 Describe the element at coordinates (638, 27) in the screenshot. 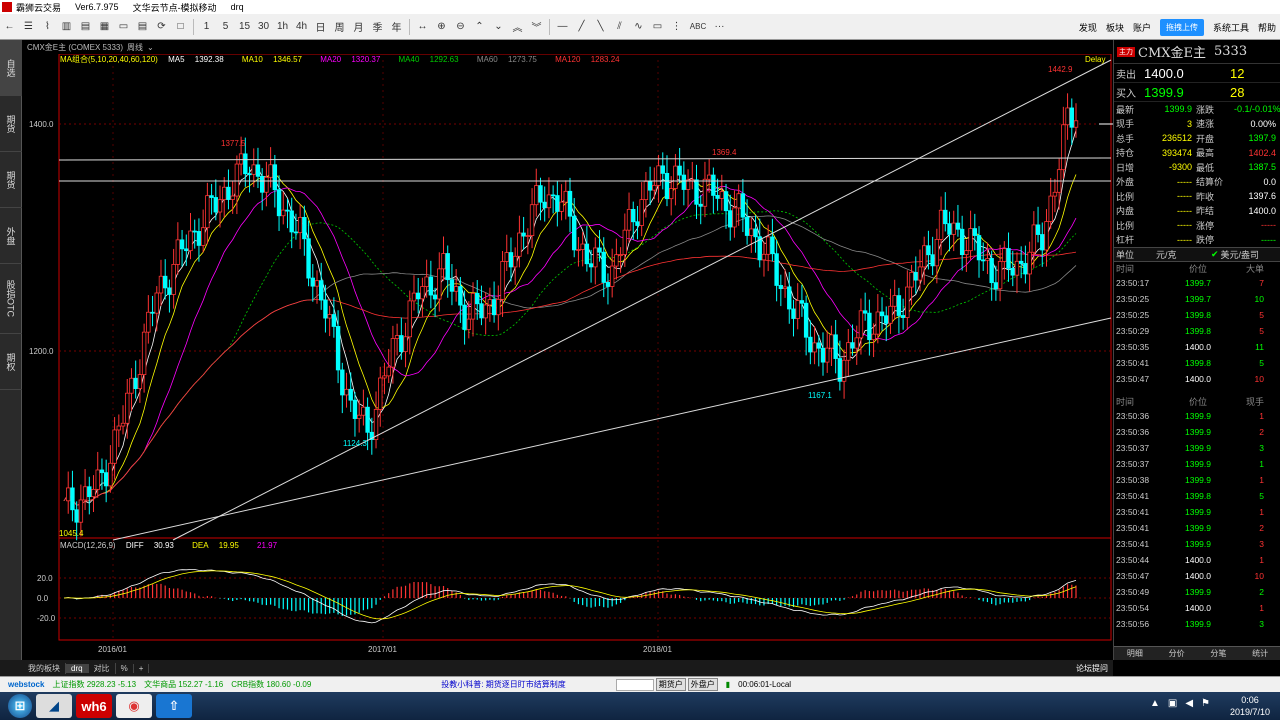

I see `draw-wave-icon: ∿` at that location.